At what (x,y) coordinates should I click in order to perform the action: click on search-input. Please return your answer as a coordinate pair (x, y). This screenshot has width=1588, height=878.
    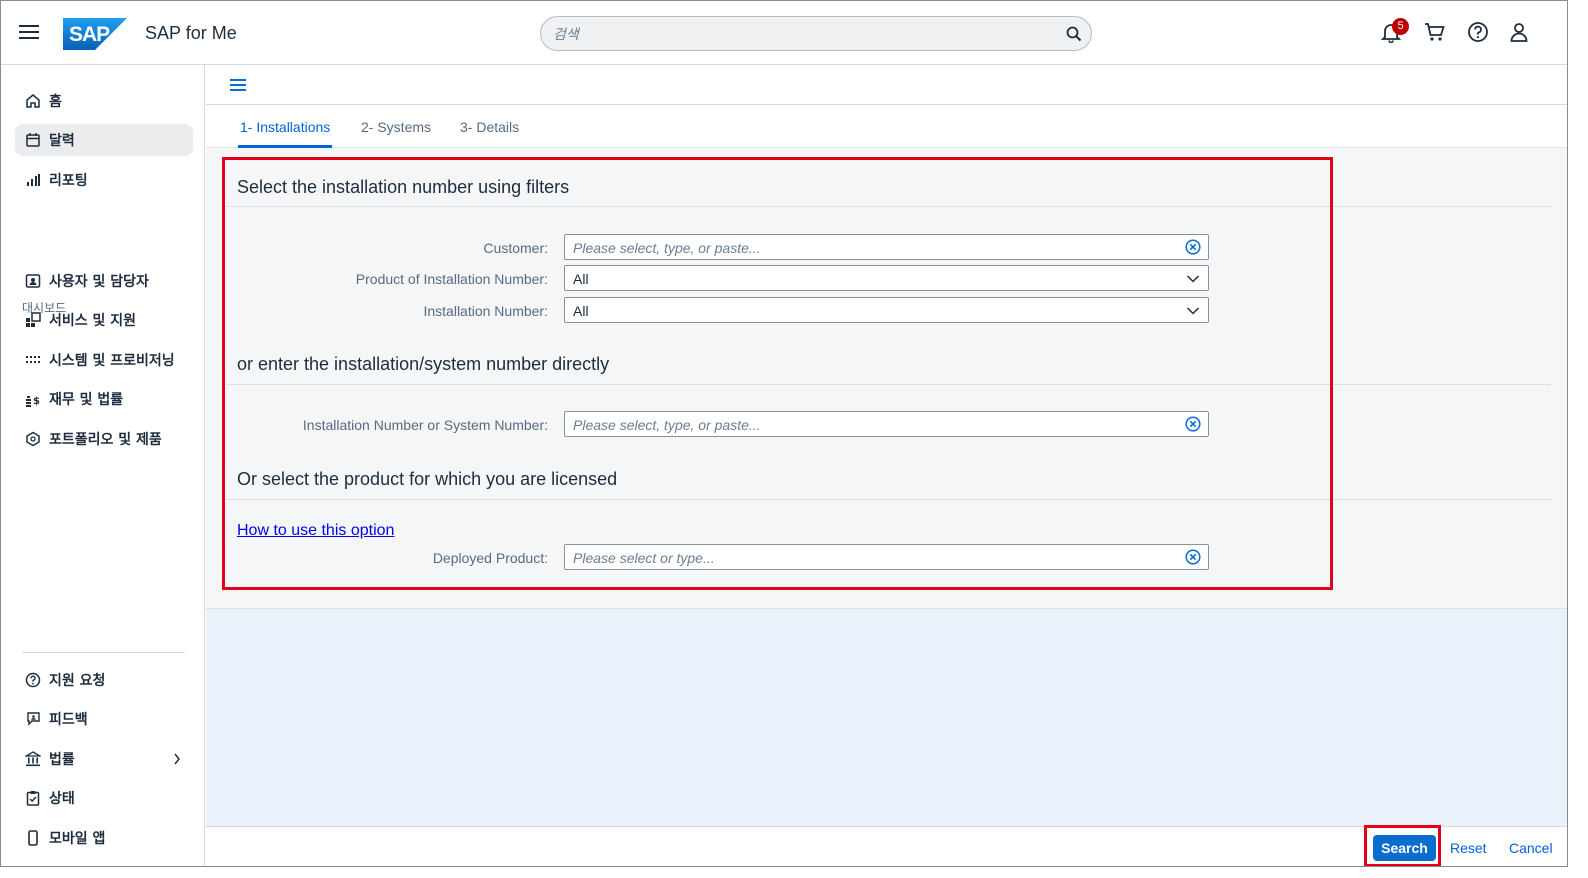
    Looking at the image, I should click on (803, 34).